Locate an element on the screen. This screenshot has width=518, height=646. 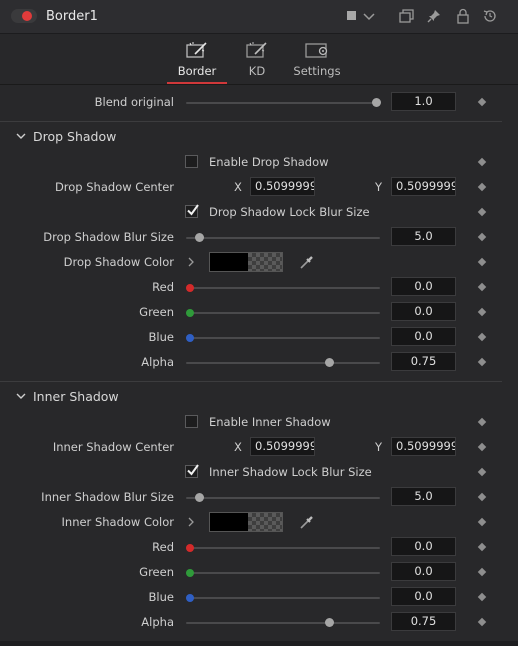
panel-bottom-edge is located at coordinates (259, 643).